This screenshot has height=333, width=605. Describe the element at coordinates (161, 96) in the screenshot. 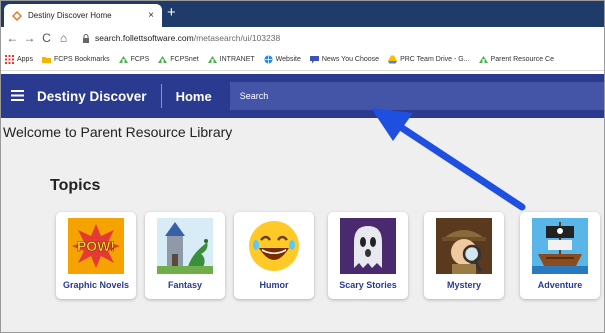

I see `header-divider` at that location.